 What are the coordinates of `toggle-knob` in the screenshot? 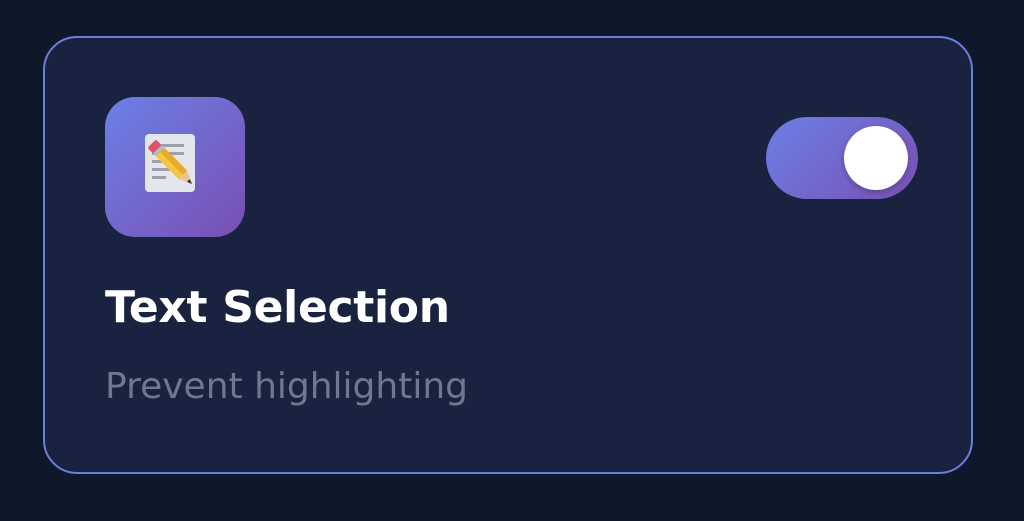 It's located at (876, 158).